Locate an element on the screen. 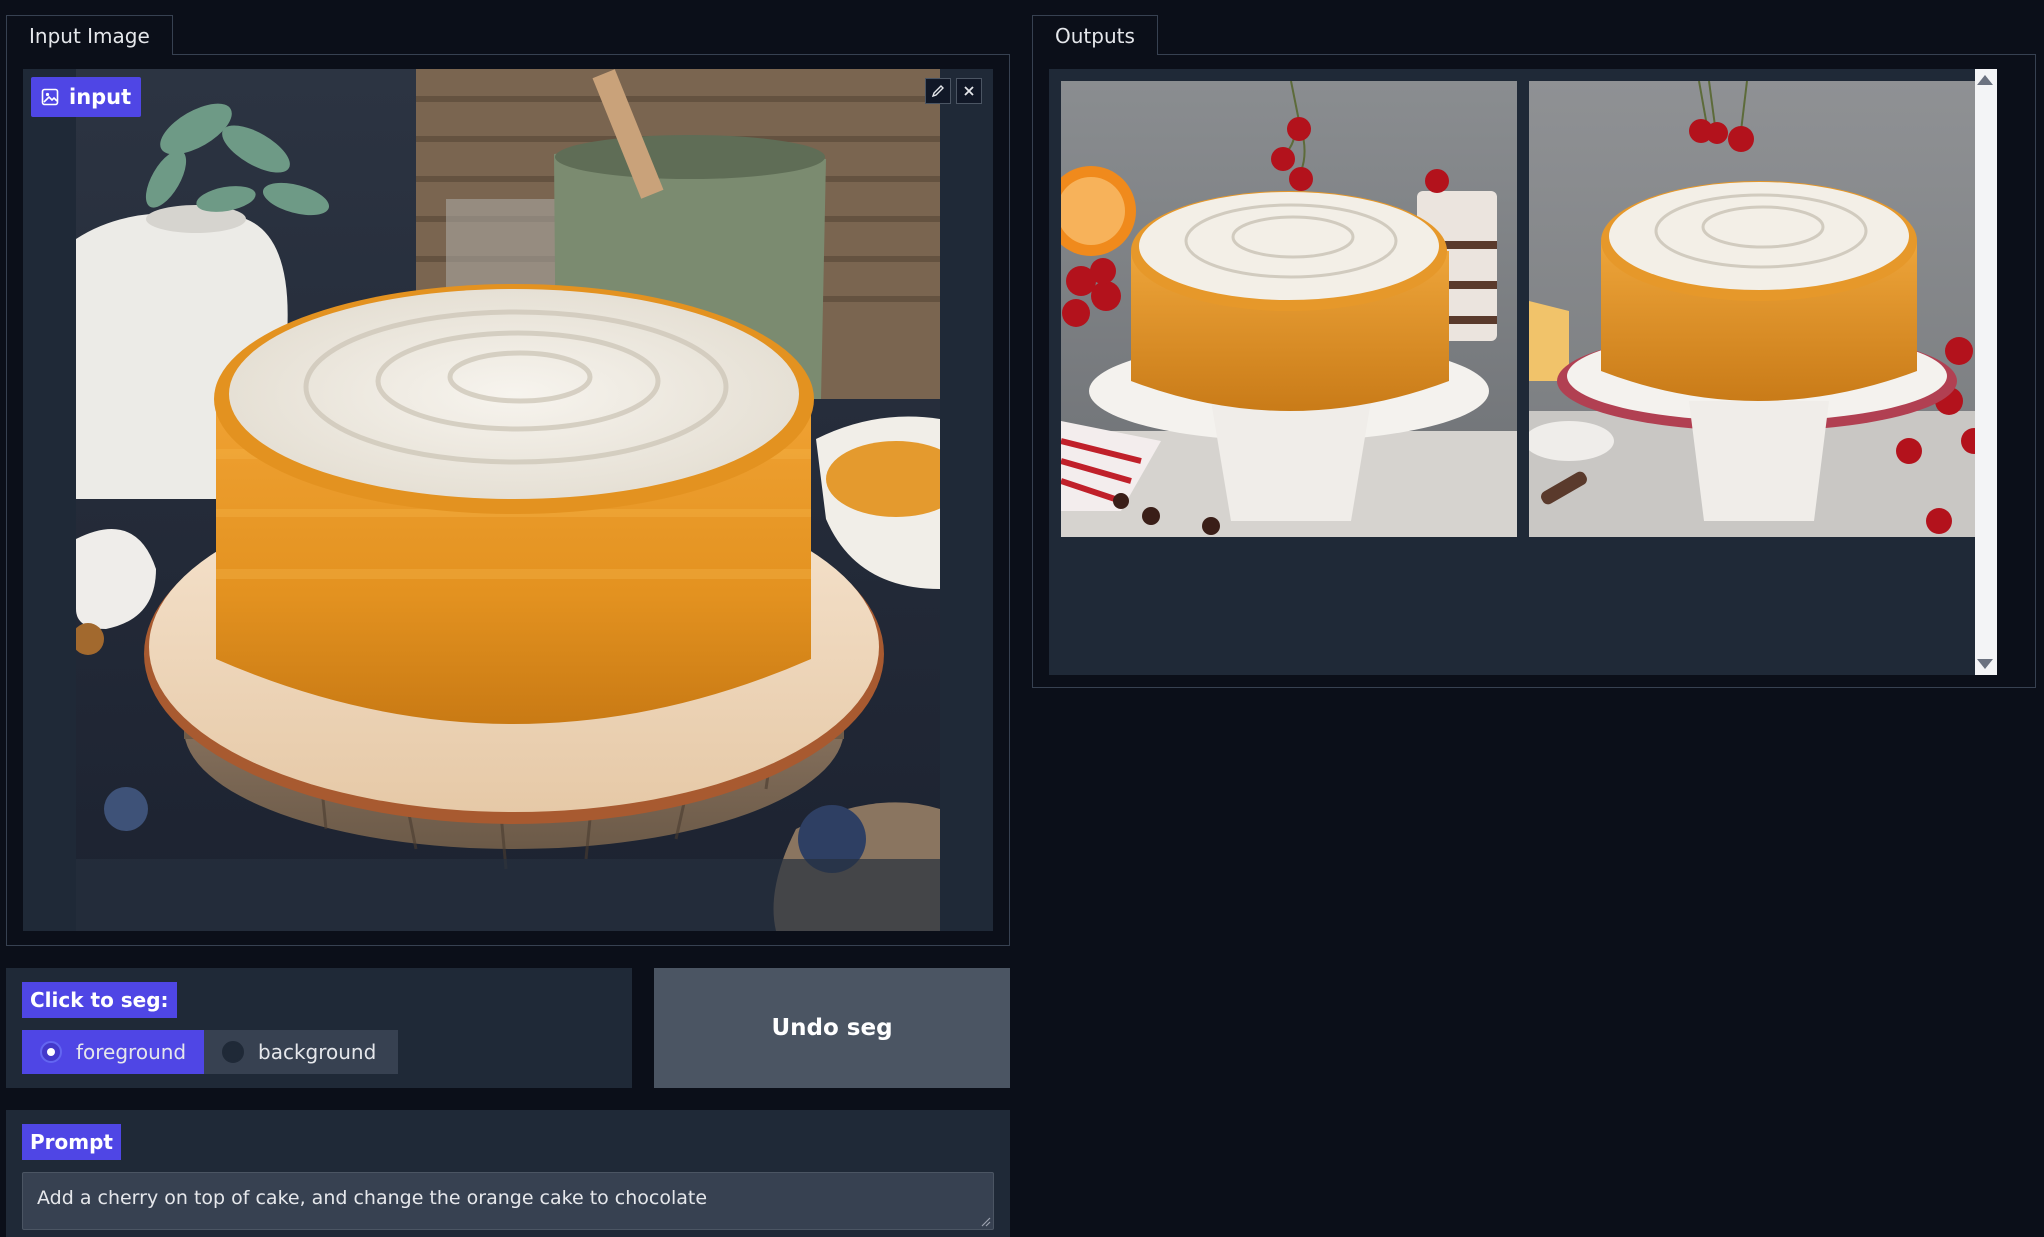  radio-unselected-icon is located at coordinates (233, 1052).